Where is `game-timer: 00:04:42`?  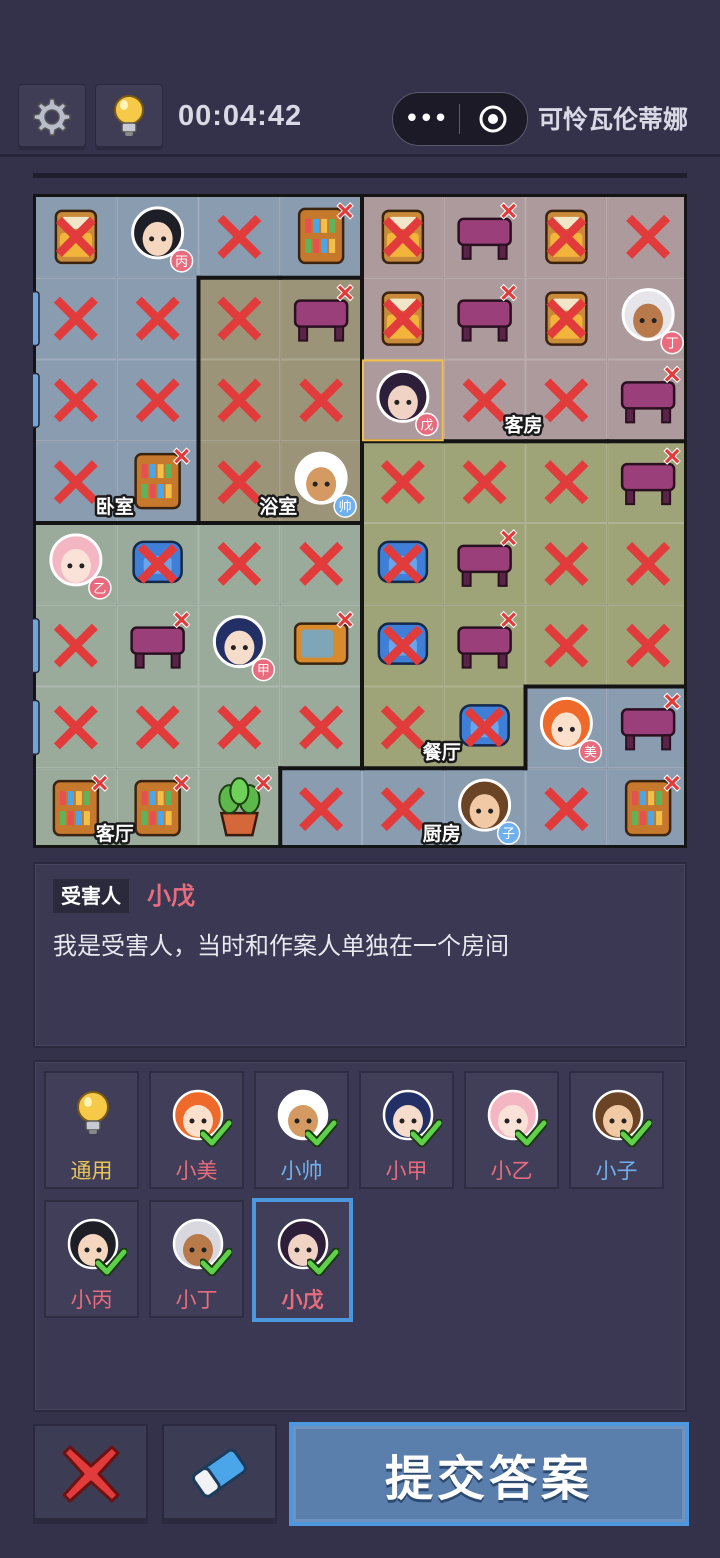 game-timer: 00:04:42 is located at coordinates (240, 116).